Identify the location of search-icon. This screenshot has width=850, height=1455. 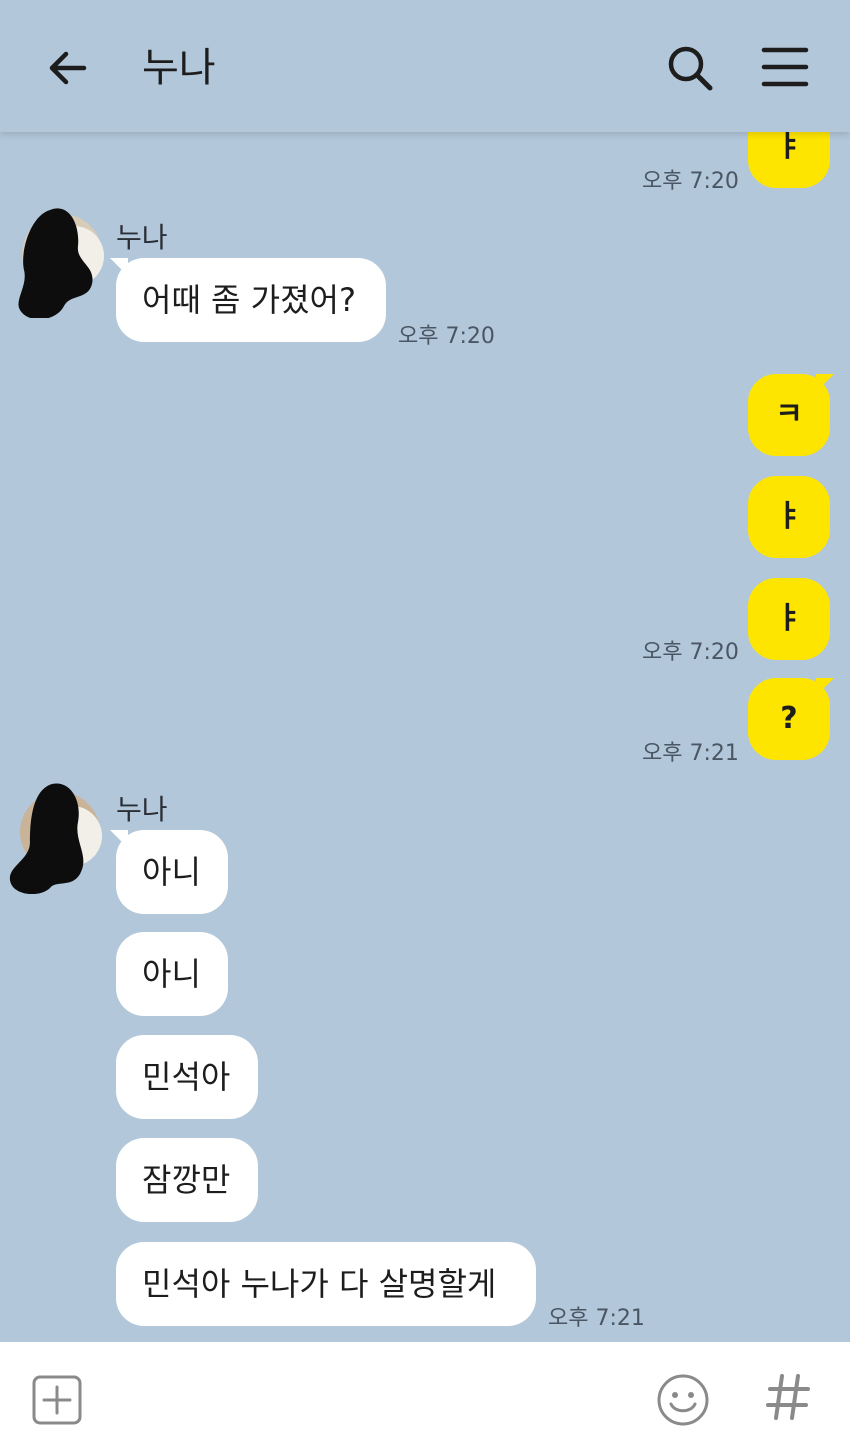
(690, 68).